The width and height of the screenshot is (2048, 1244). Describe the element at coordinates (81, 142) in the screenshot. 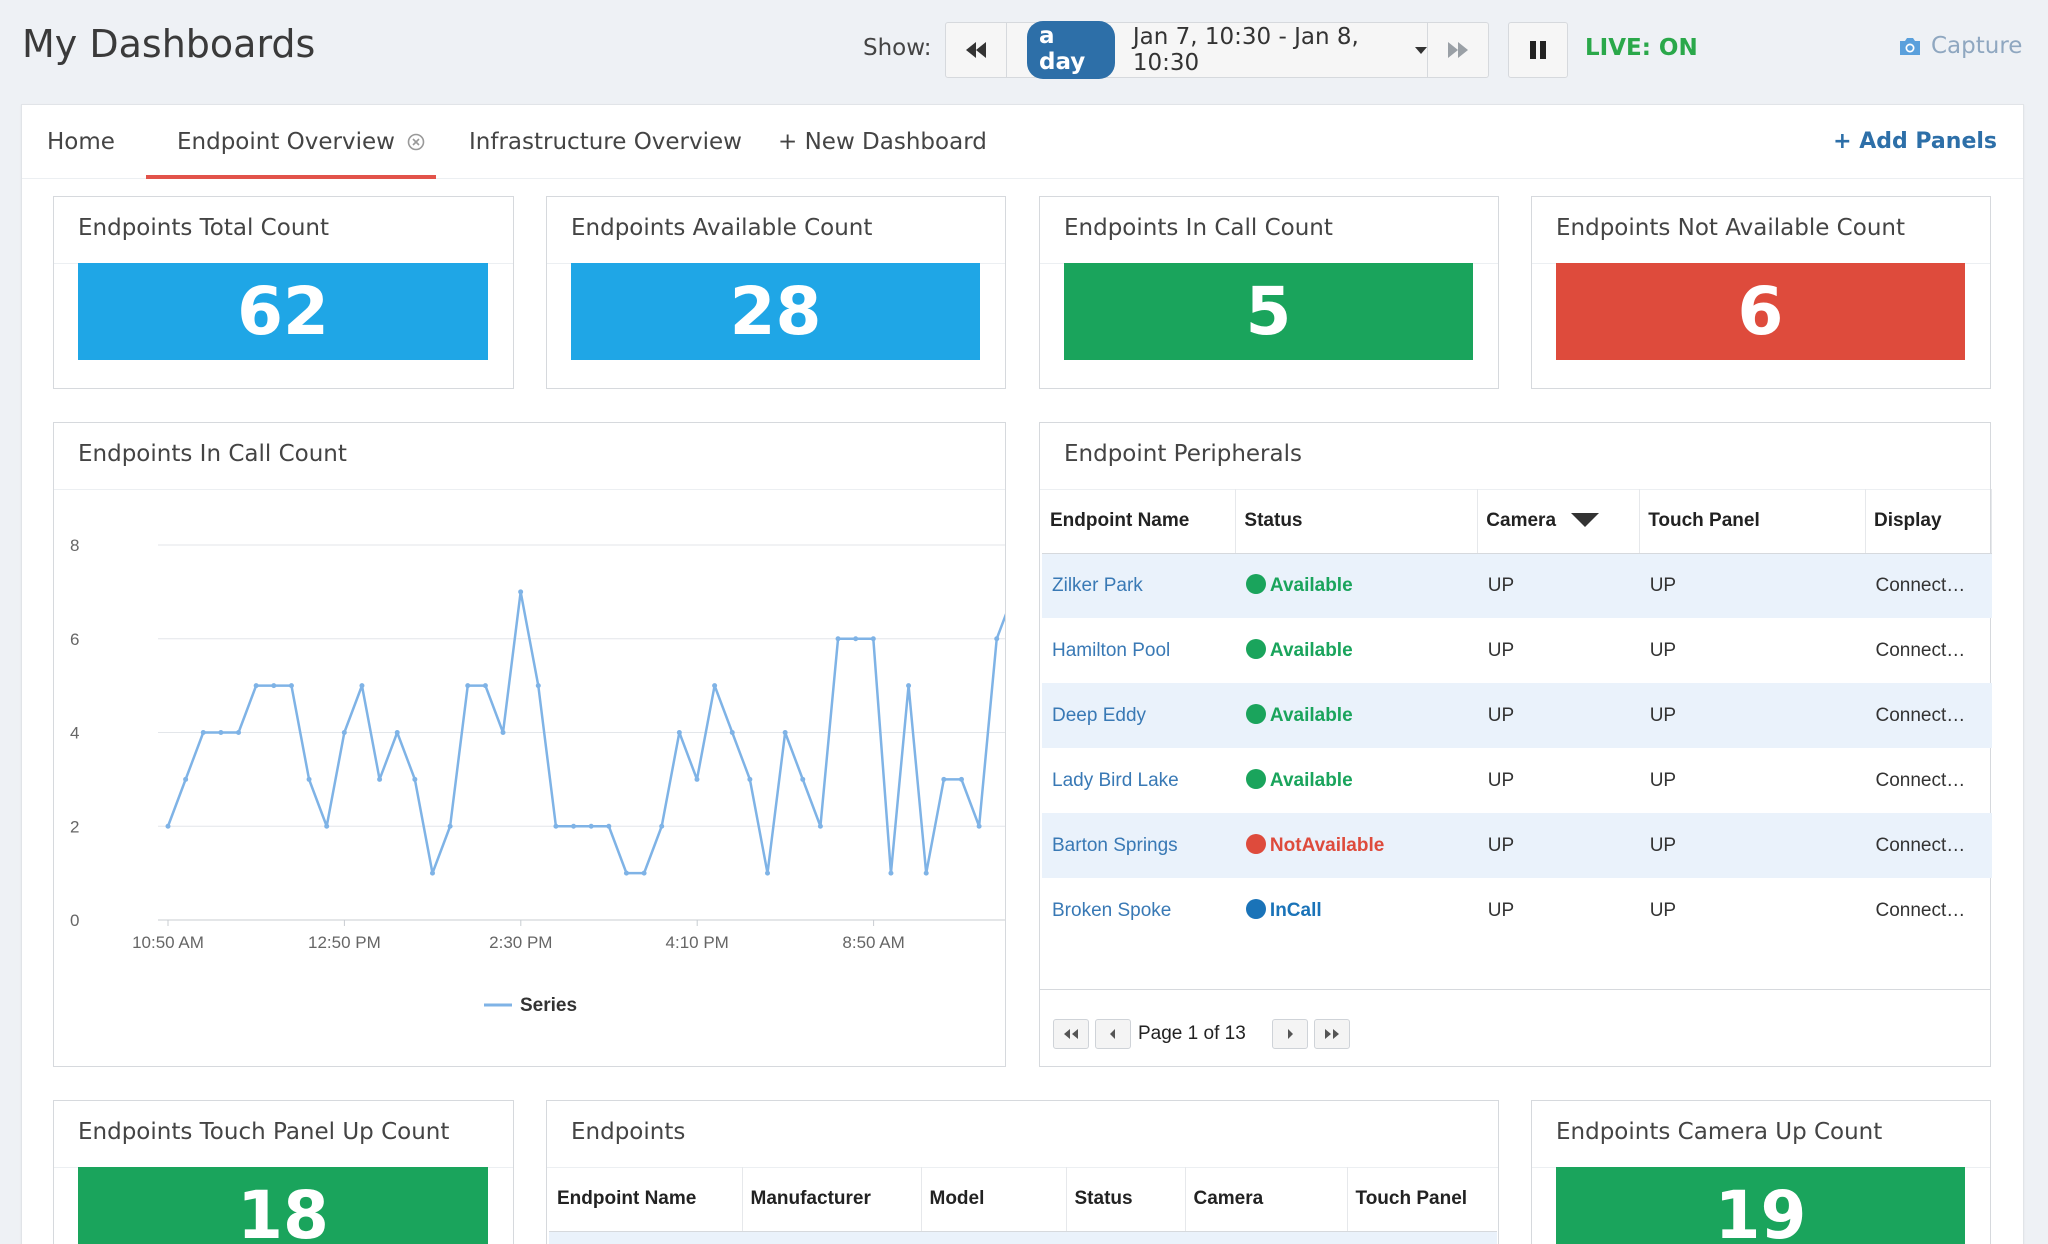

I see `tab-home: Home` at that location.